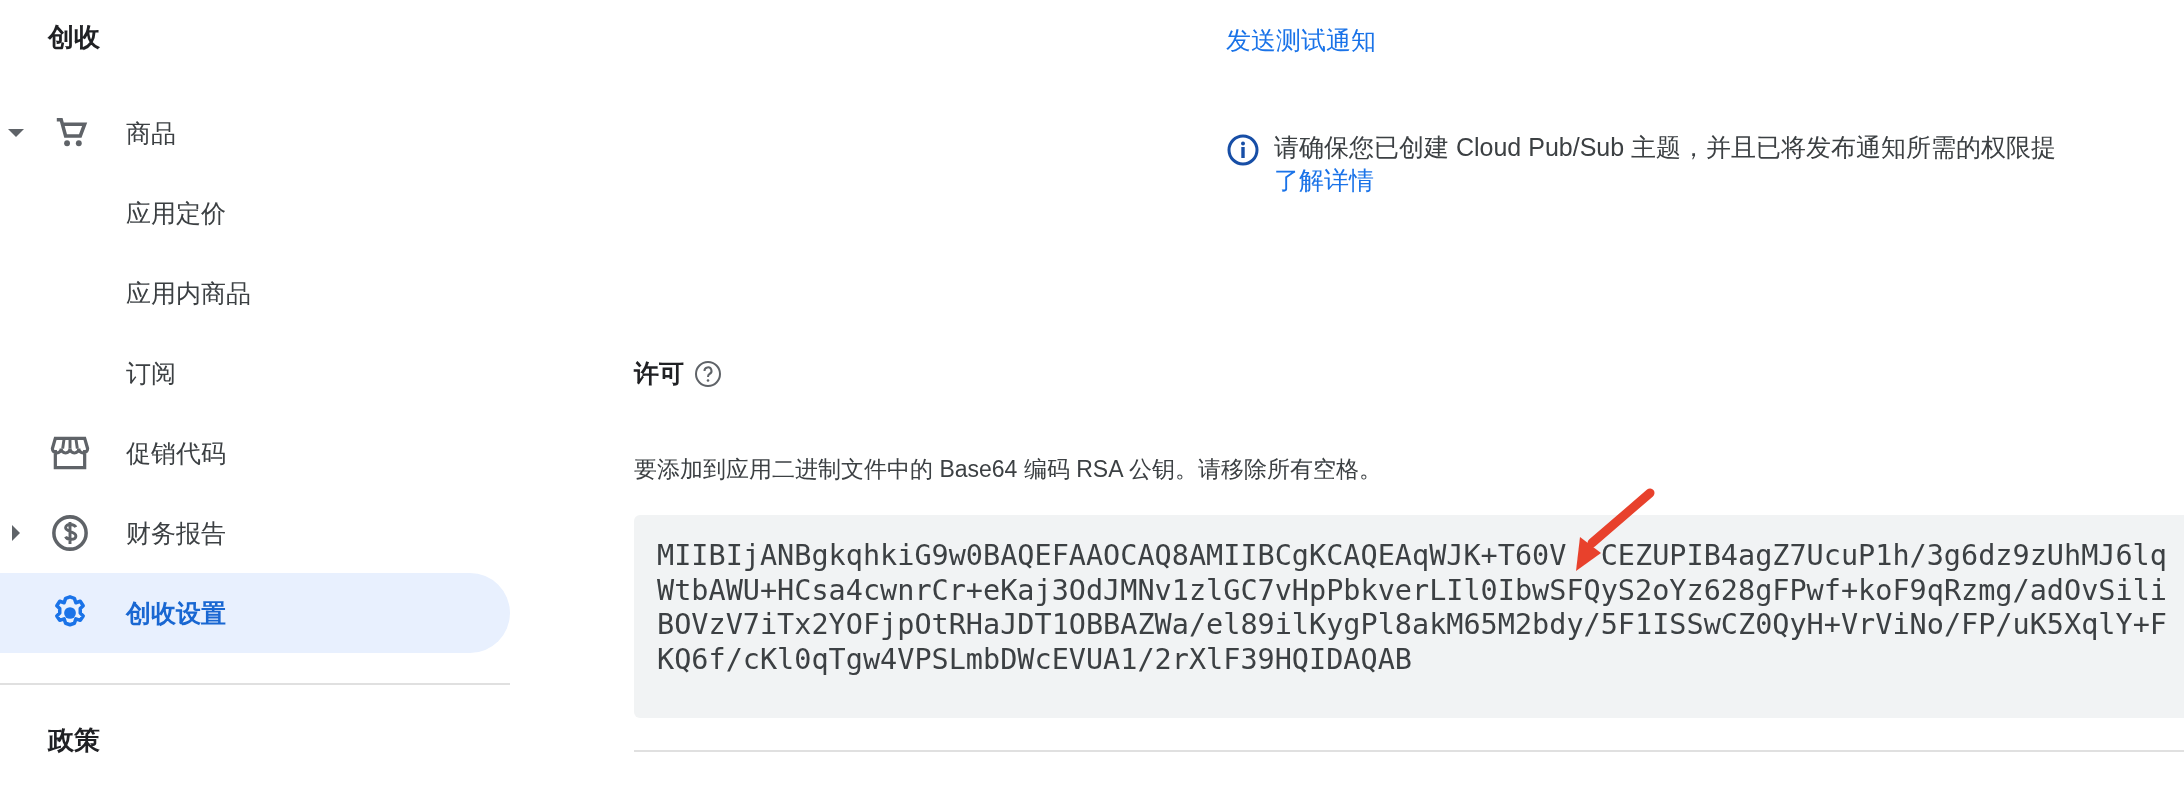 This screenshot has width=2184, height=800. I want to click on key-text: BOVzV7iTx2YOFjpOtRHaJDT1OBBAZWa/el89ilKygPl8akM65M2bdy/5F1ISSwCZ0QyH+VrViNo/FP/uK5XqlY+F, so click(1412, 626).